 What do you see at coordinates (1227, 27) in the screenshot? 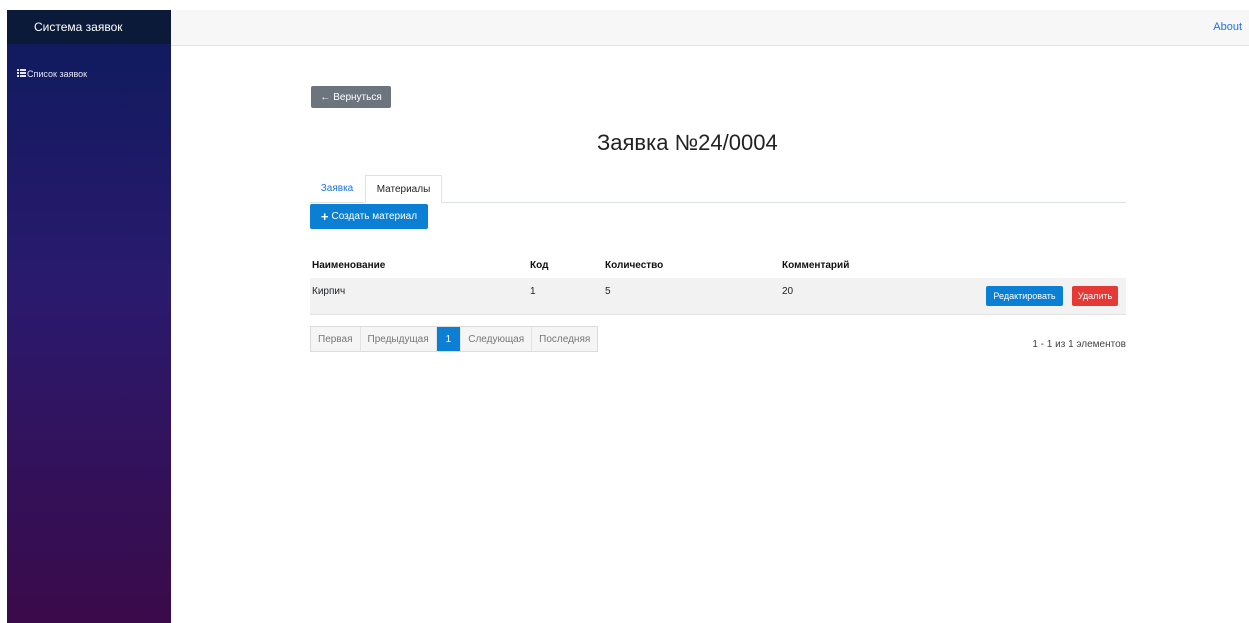
I see `about-link: About` at bounding box center [1227, 27].